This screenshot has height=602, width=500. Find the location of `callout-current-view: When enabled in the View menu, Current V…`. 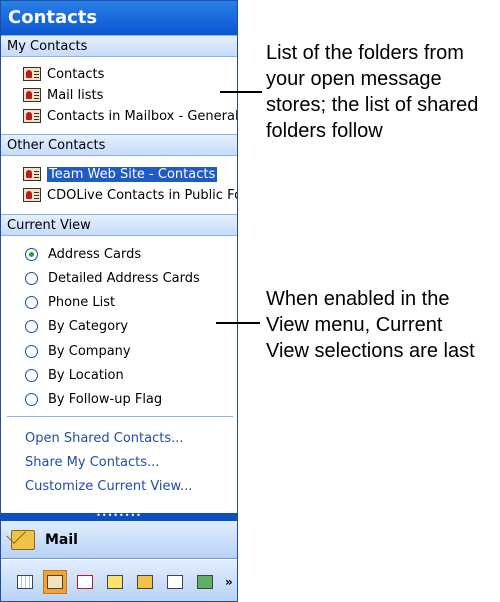

callout-current-view: When enabled in the View menu, Current V… is located at coordinates (370, 325).